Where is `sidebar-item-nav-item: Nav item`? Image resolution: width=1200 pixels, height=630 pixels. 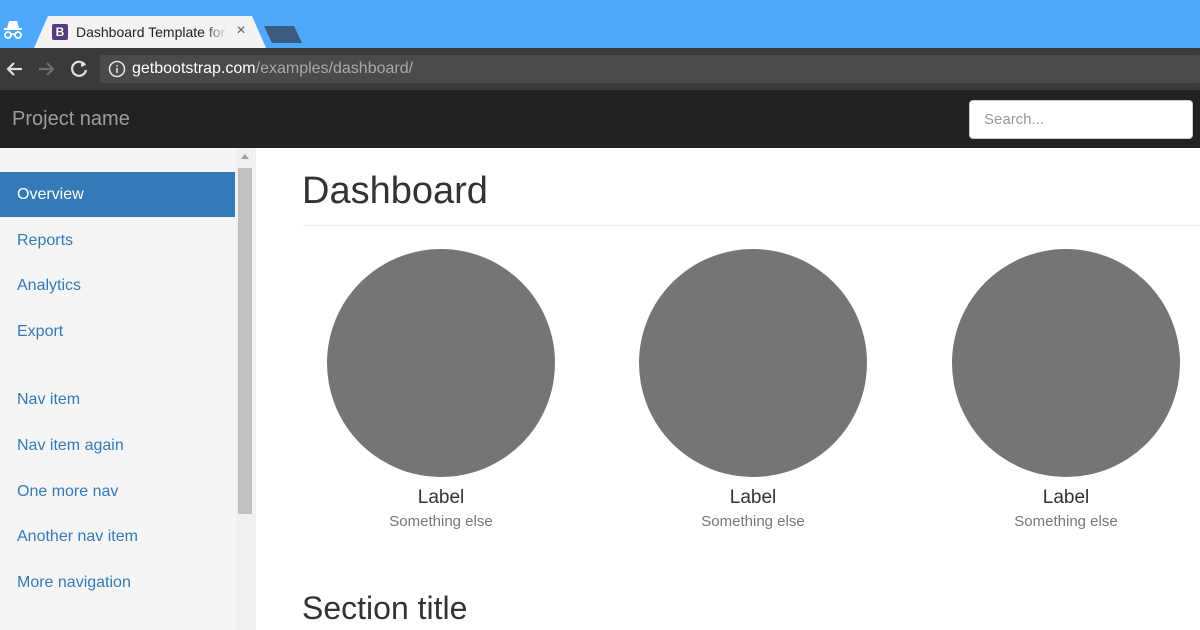
sidebar-item-nav-item: Nav item is located at coordinates (117, 399).